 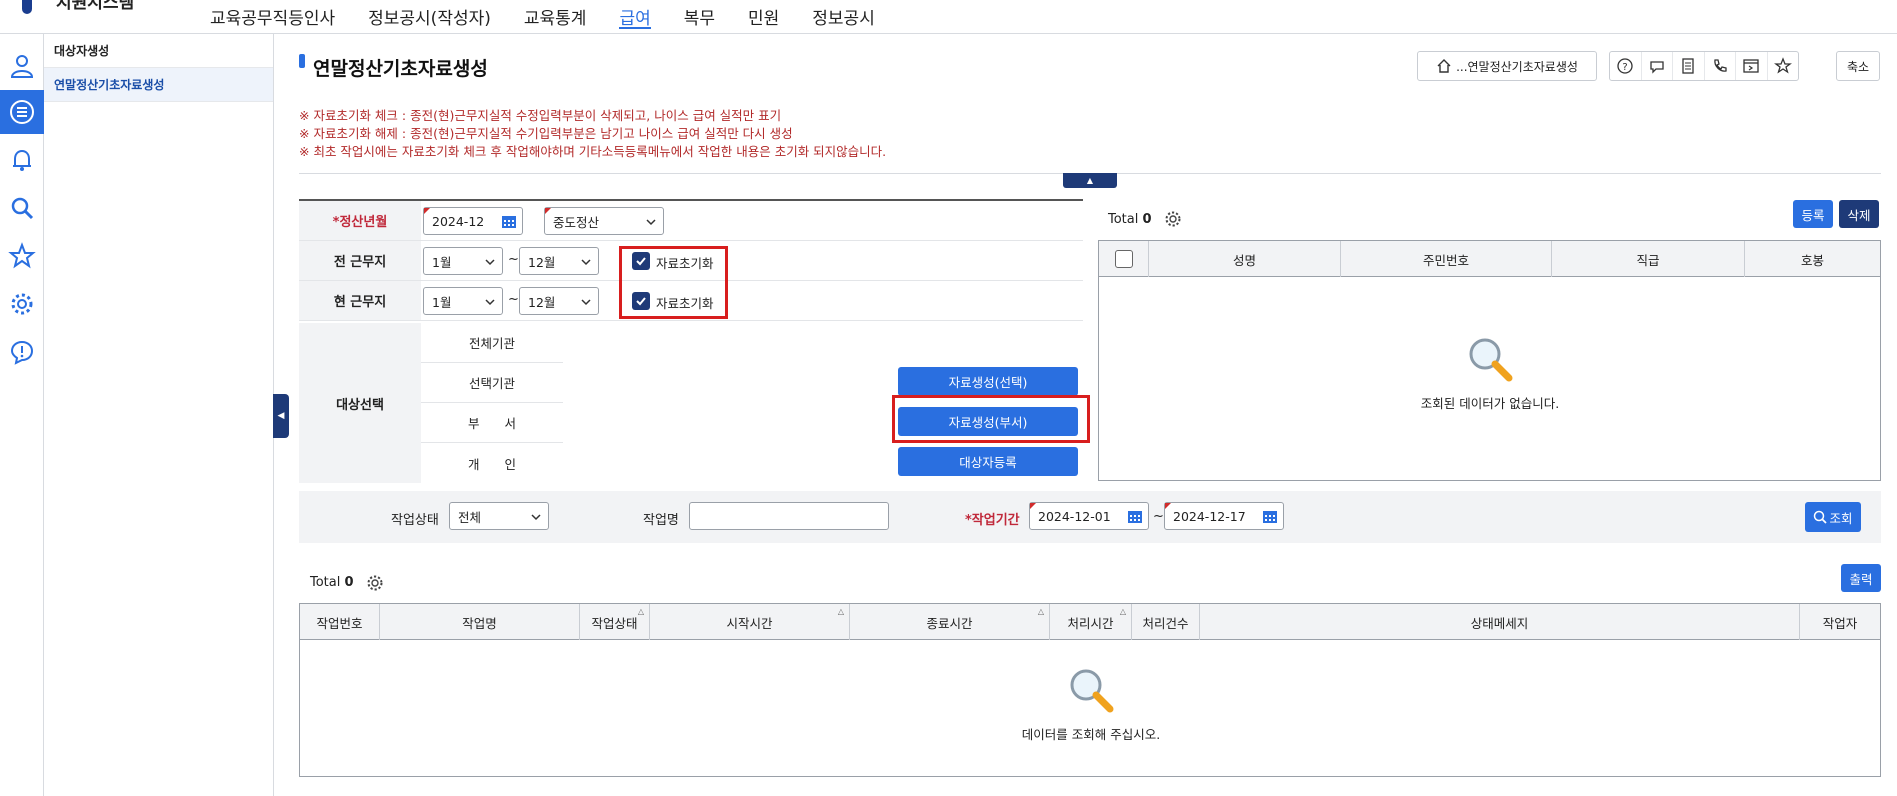 I want to click on total-count: 0, so click(x=1147, y=219).